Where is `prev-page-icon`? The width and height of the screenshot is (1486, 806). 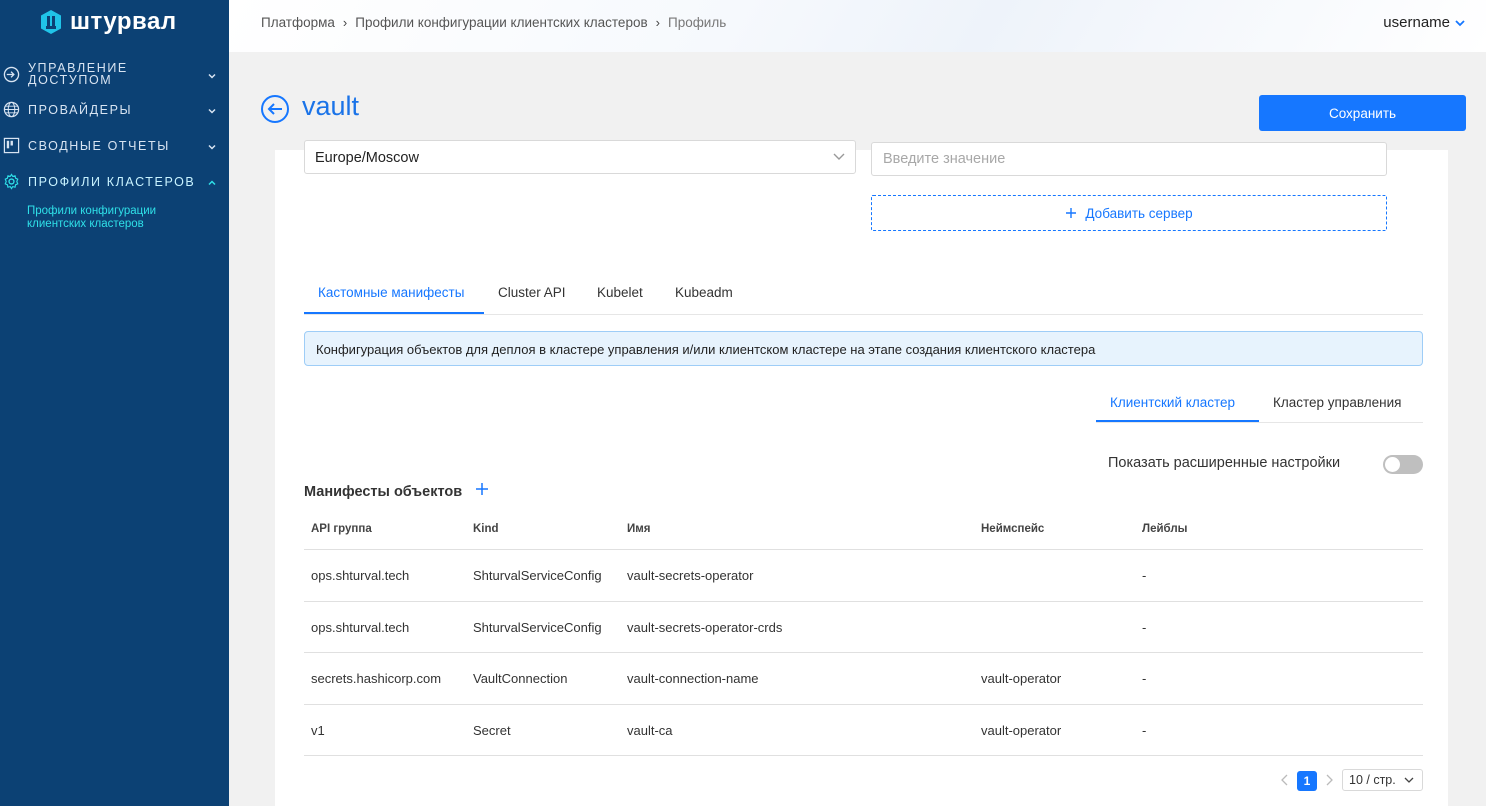
prev-page-icon is located at coordinates (1285, 780).